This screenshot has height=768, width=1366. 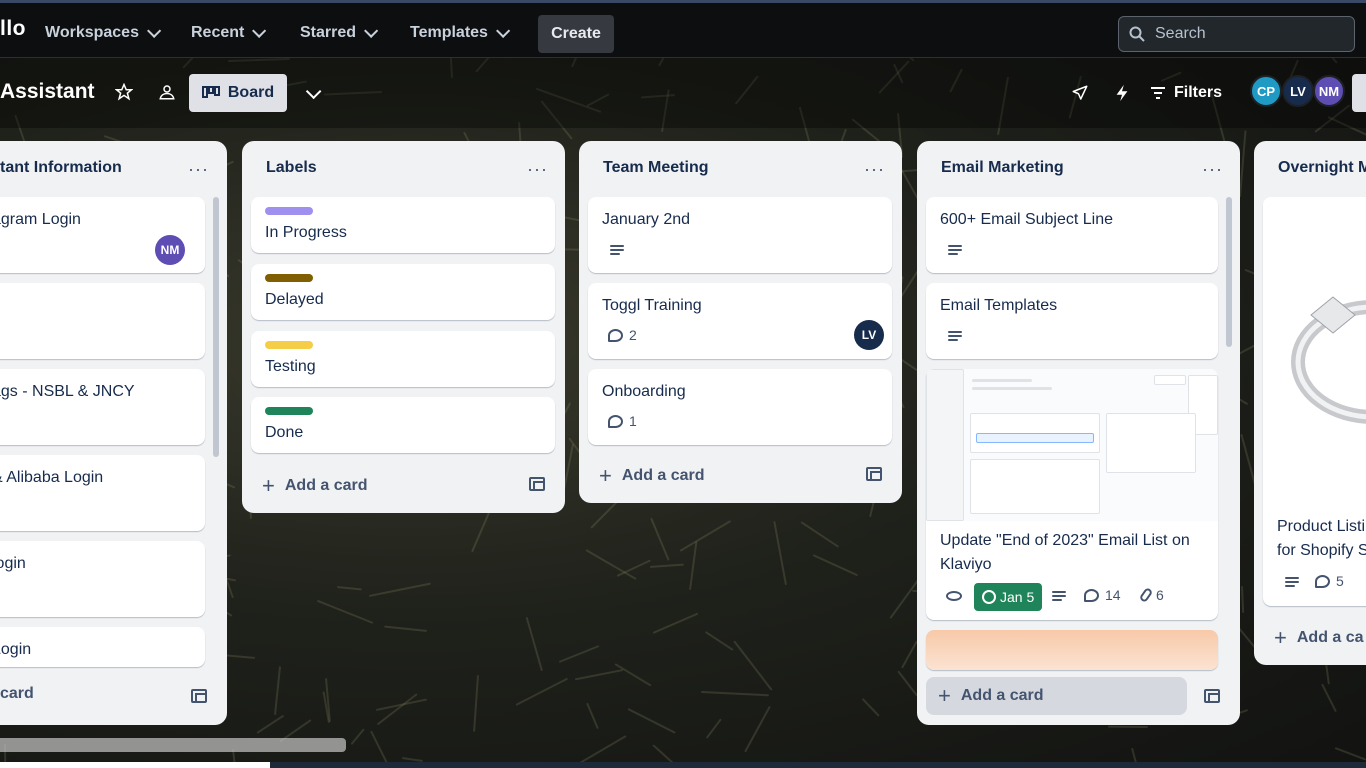 What do you see at coordinates (13, 563) in the screenshot?
I see `card-title: login` at bounding box center [13, 563].